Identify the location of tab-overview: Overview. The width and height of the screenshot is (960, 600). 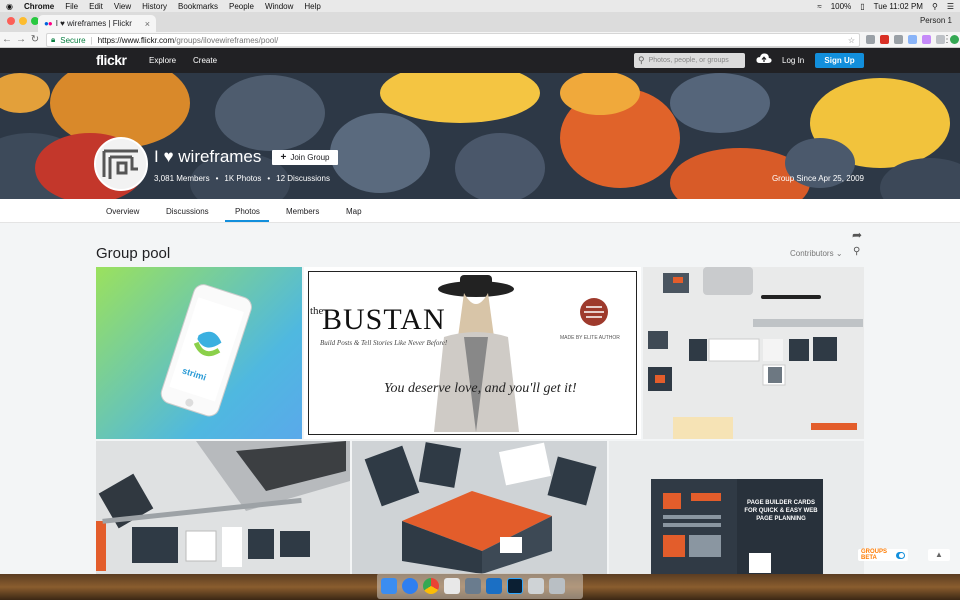
(122, 211).